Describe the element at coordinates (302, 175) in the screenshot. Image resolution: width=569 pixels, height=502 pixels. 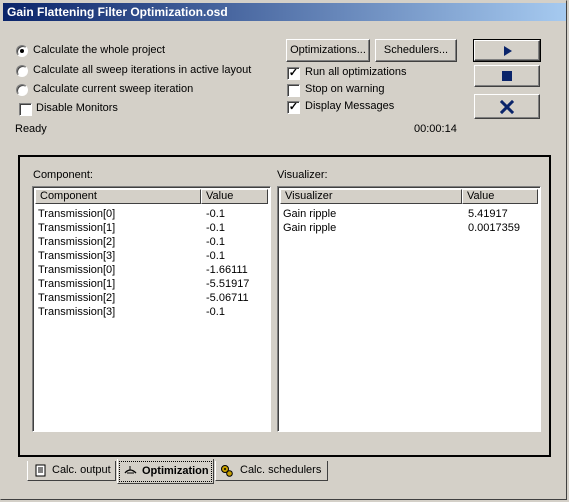
I see `visualizer-caption: Visualizer:` at that location.